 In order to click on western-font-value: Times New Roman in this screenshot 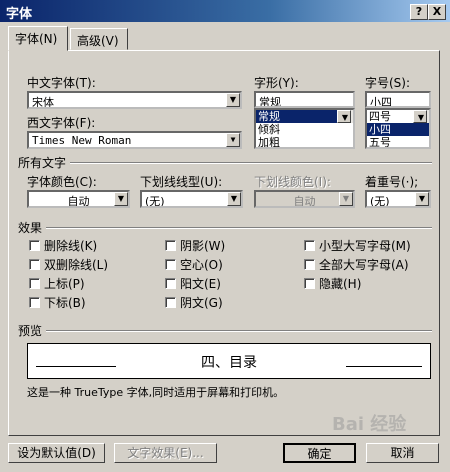, I will do `click(82, 140)`.